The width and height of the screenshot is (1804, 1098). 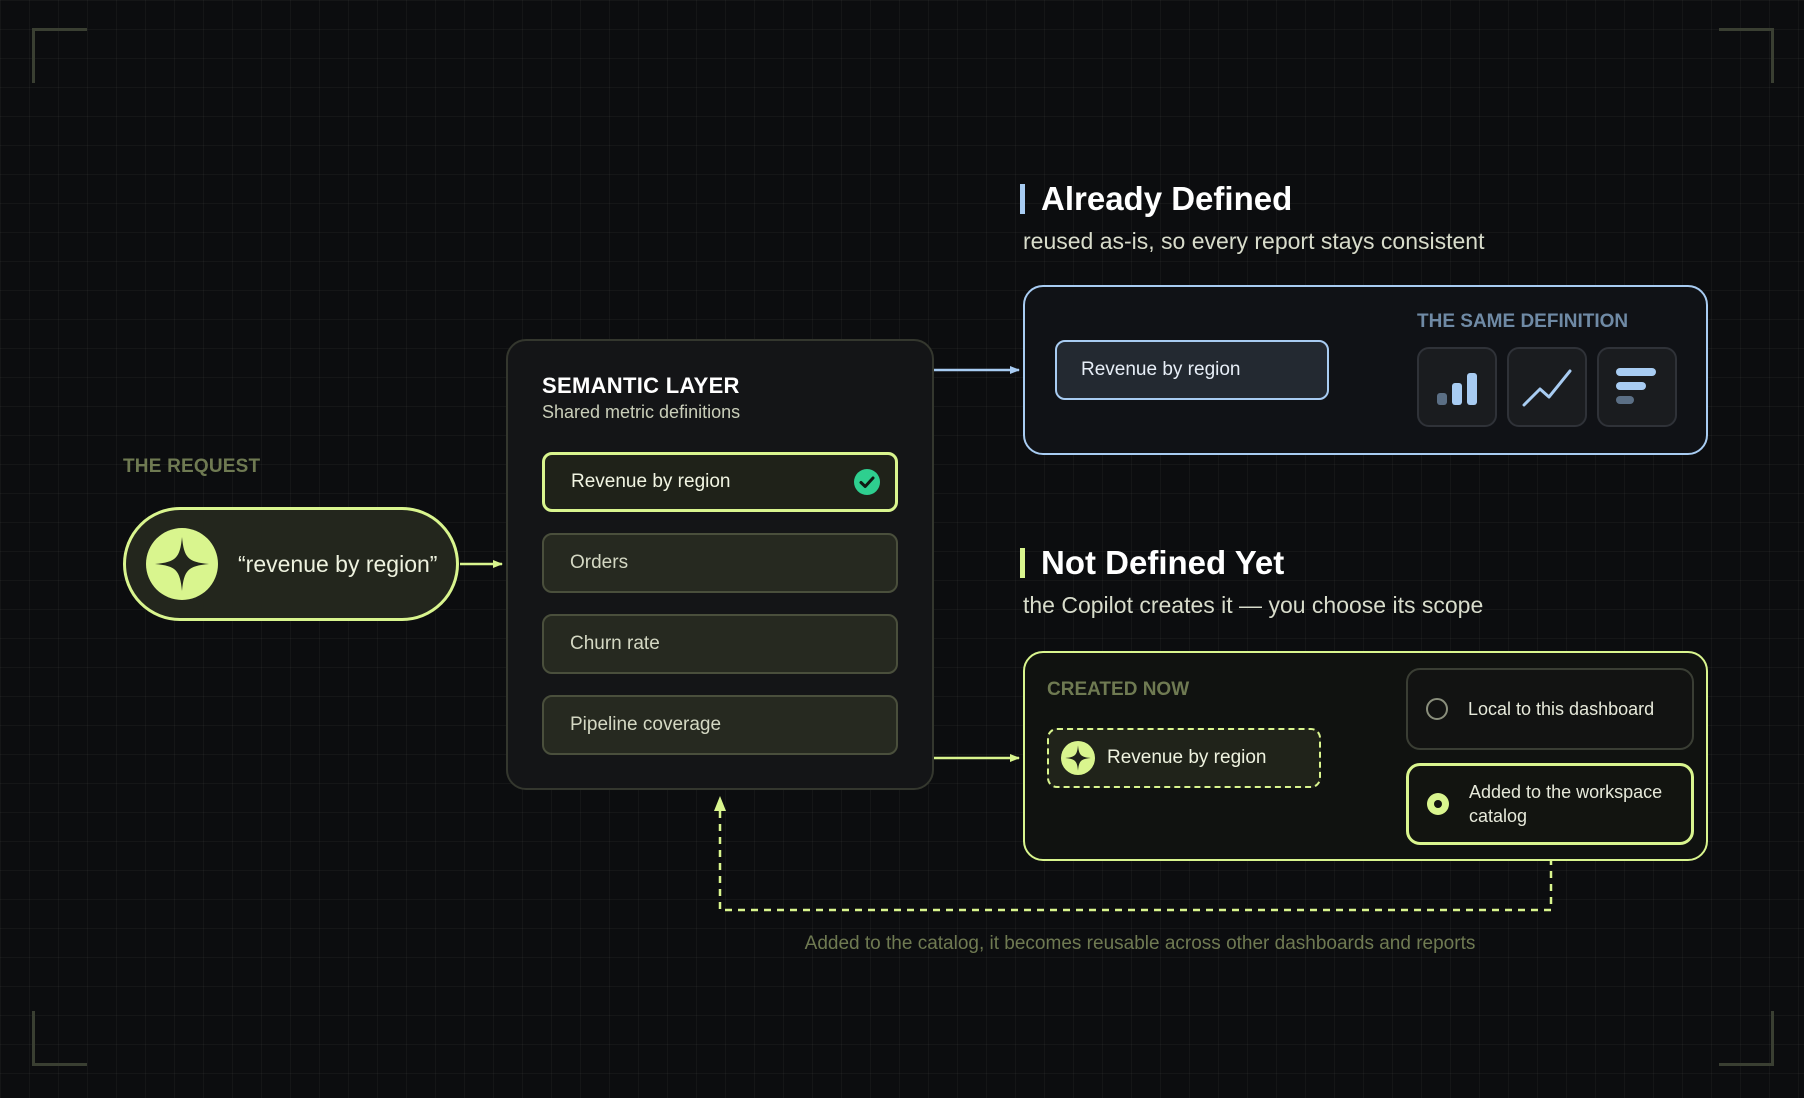 What do you see at coordinates (1457, 387) in the screenshot?
I see `bar-chart-icon` at bounding box center [1457, 387].